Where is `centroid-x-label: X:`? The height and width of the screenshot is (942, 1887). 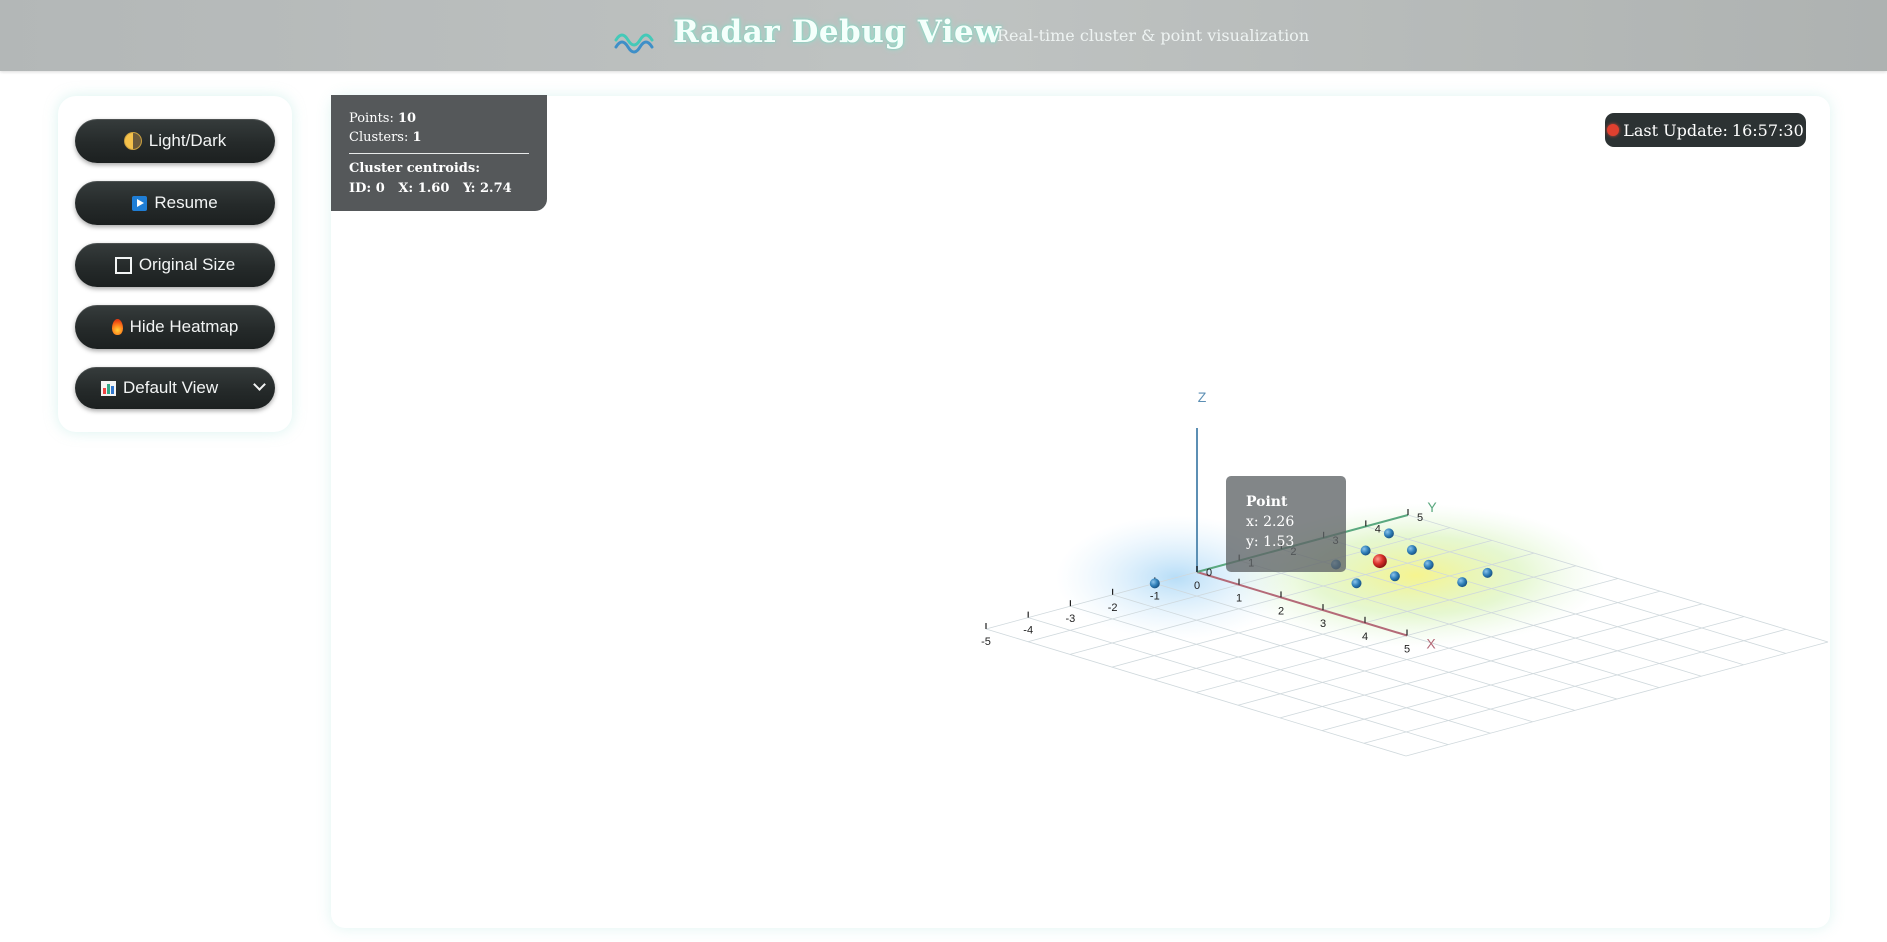
centroid-x-label: X: is located at coordinates (406, 188).